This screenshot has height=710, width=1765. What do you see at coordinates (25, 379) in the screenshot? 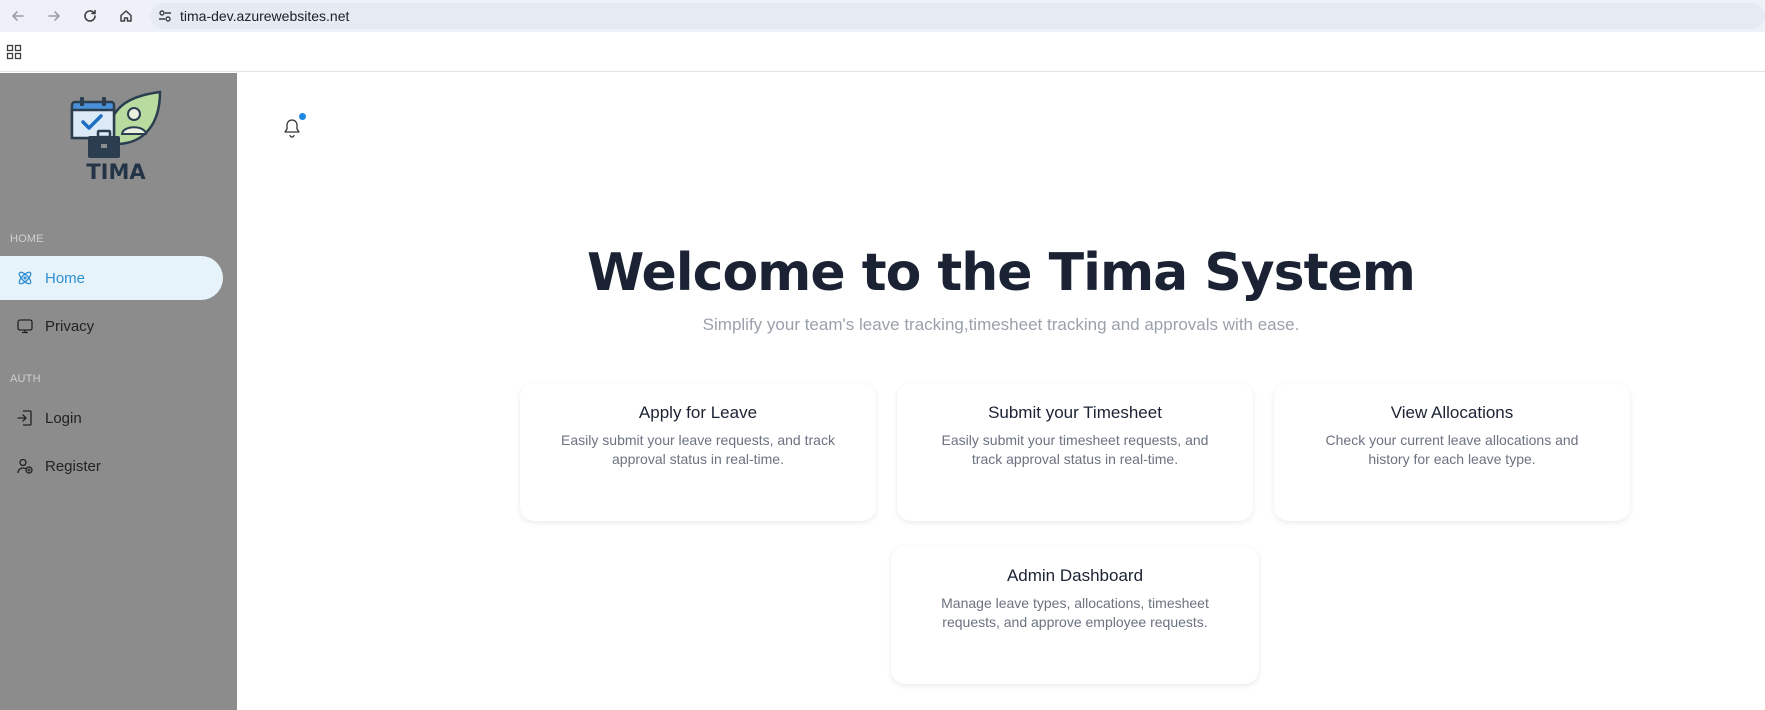
I see `section-label-auth: AUTH` at bounding box center [25, 379].